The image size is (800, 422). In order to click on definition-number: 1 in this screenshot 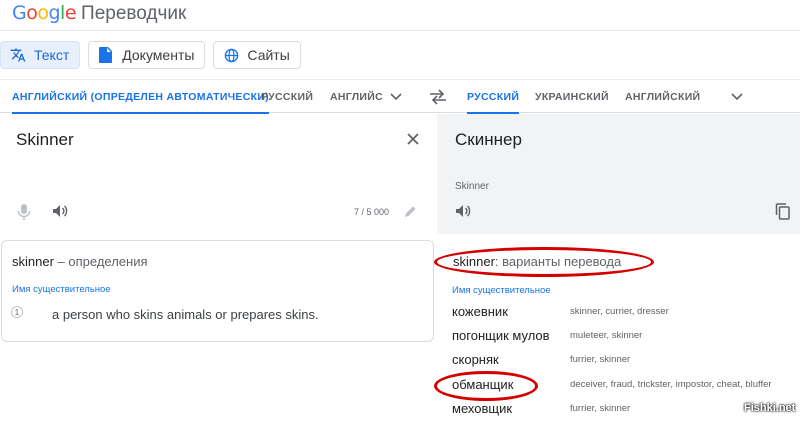, I will do `click(17, 312)`.